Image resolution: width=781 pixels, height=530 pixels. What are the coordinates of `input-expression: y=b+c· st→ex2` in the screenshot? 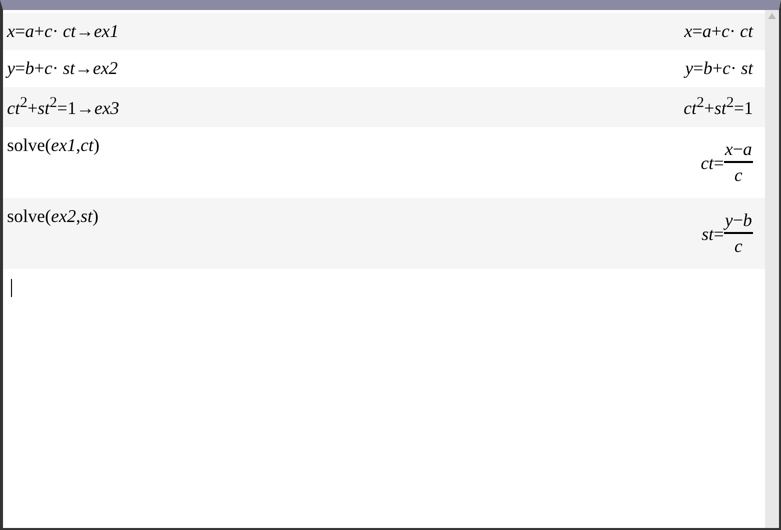 It's located at (62, 68).